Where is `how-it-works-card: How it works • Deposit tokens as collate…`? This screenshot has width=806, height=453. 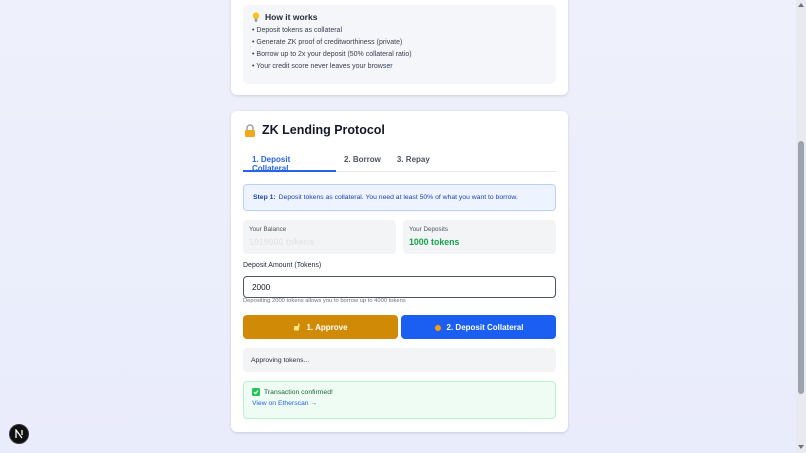 how-it-works-card: How it works • Deposit tokens as collate… is located at coordinates (399, 47).